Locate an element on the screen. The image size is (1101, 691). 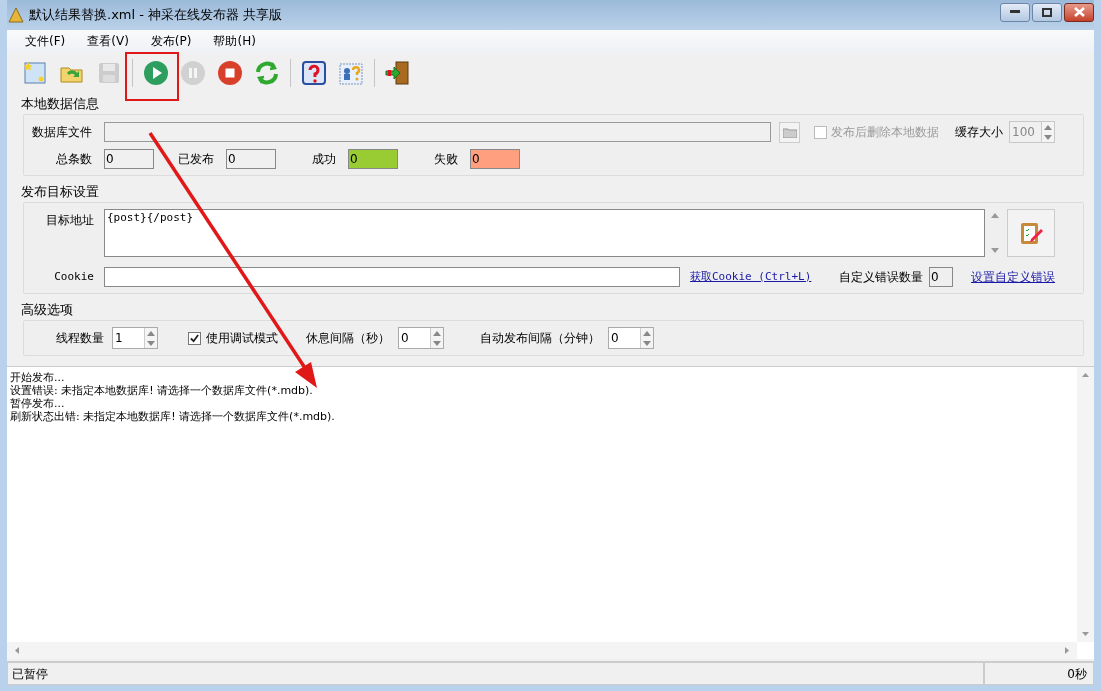
group-title: 高级选项 is located at coordinates (47, 310).